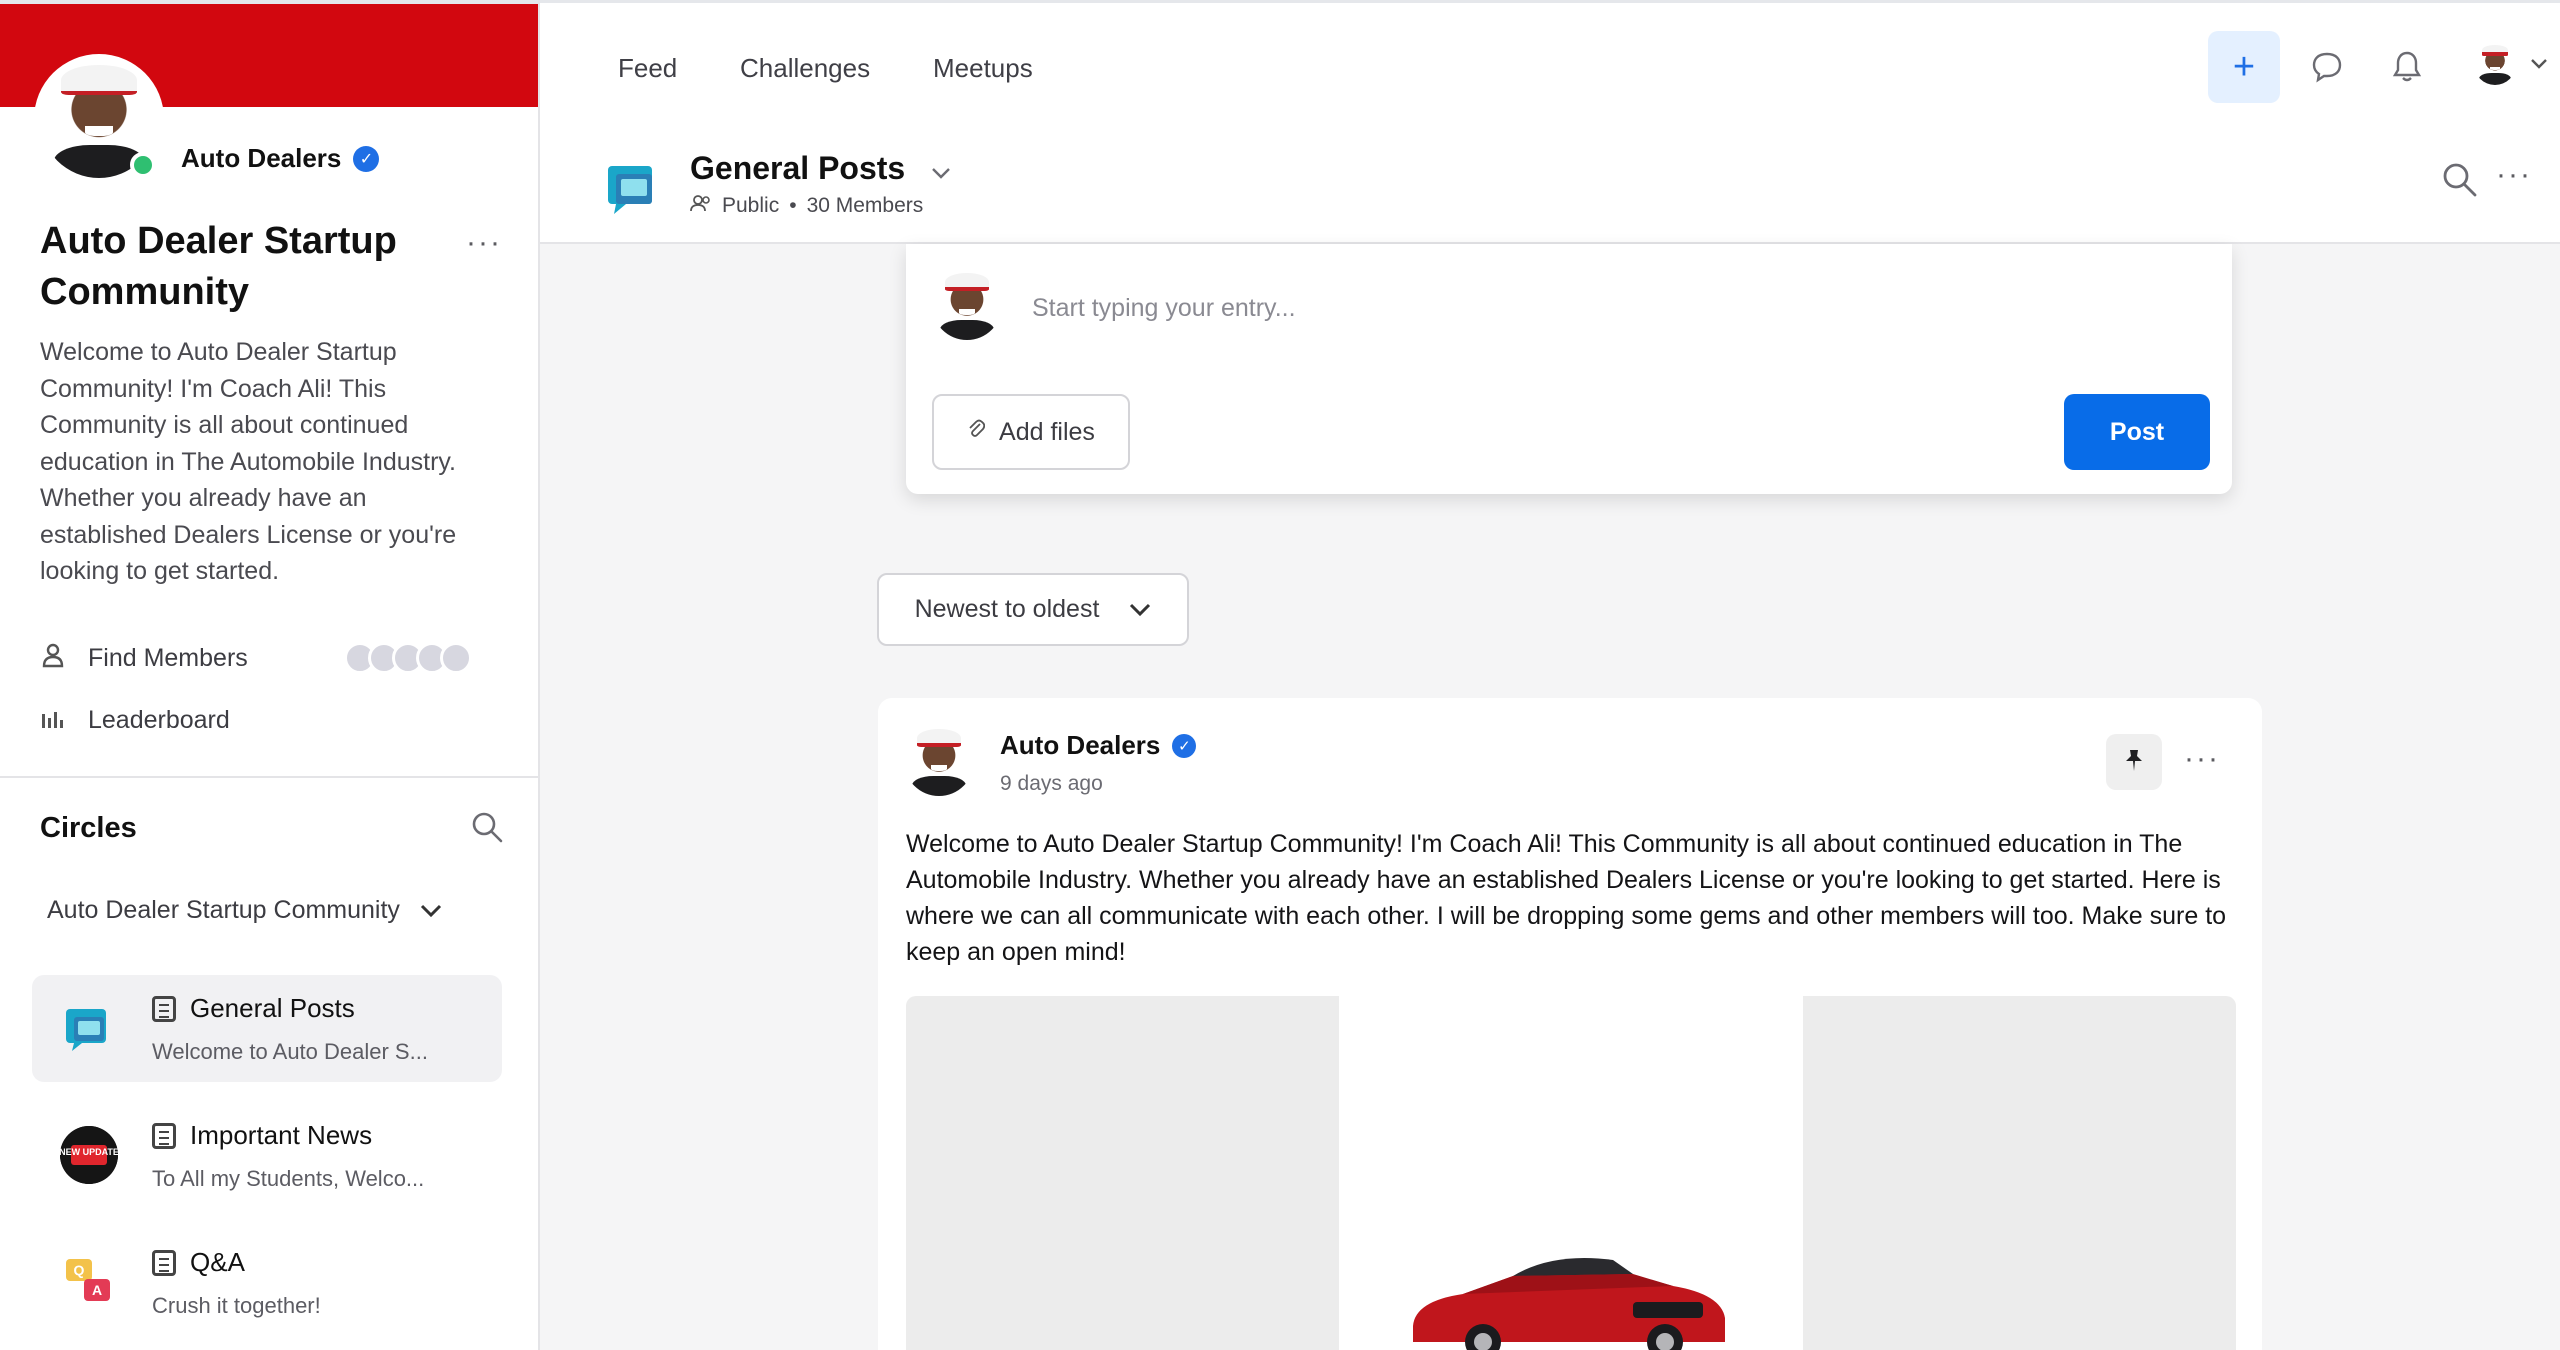 The width and height of the screenshot is (2560, 1350). I want to click on circle-group-select: Auto Dealer Startup Community, so click(244, 910).